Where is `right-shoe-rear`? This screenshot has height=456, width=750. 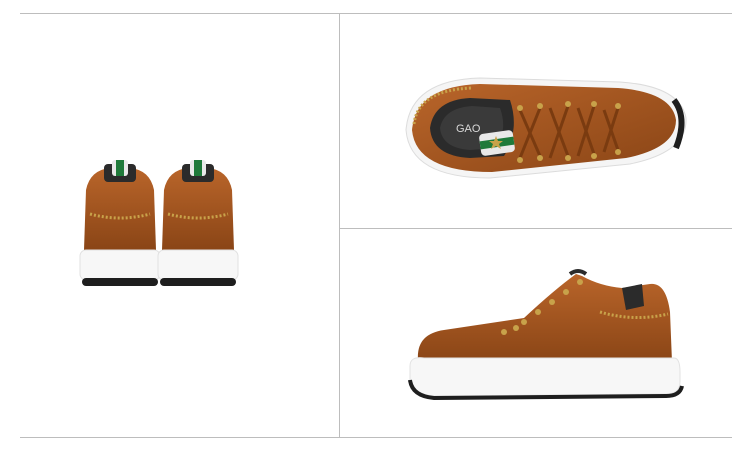
right-shoe-rear is located at coordinates (198, 223).